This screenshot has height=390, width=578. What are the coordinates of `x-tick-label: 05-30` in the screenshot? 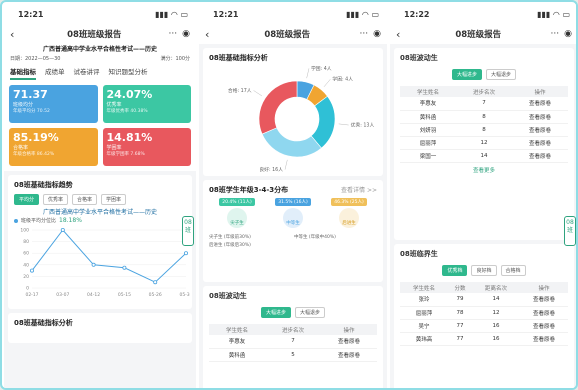 It's located at (184, 295).